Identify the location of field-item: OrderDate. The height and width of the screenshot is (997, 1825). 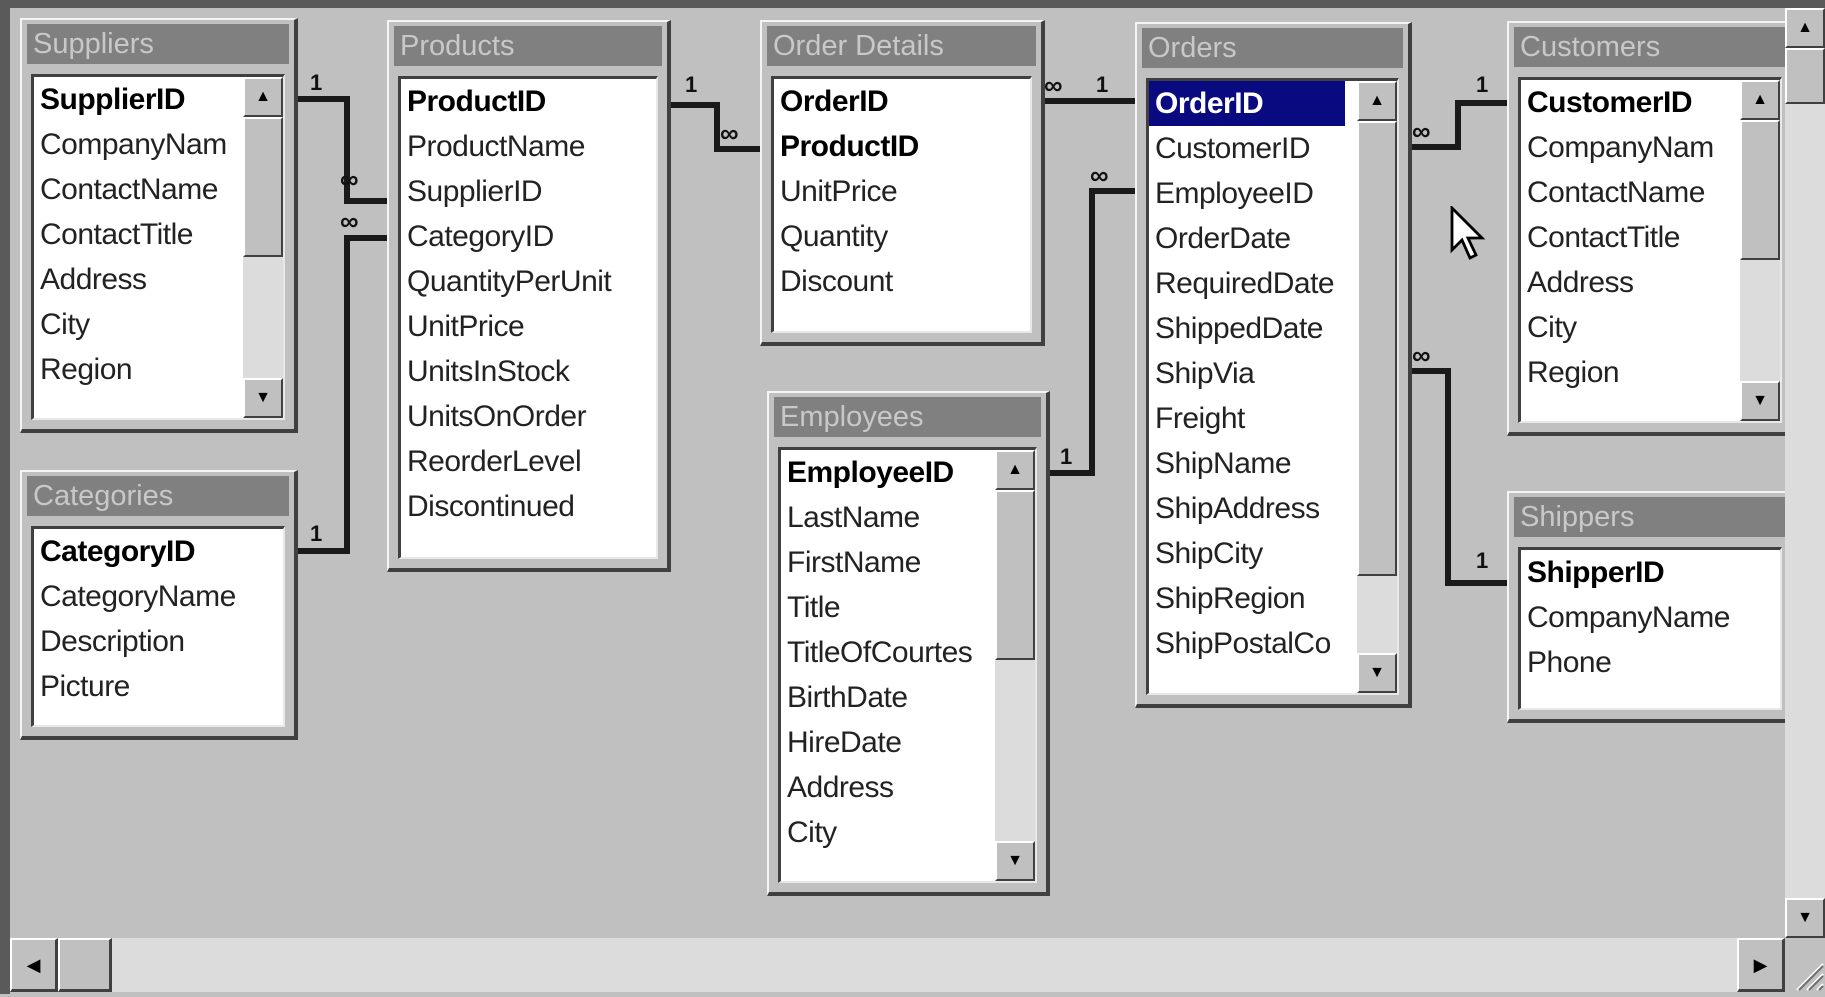
(1253, 238).